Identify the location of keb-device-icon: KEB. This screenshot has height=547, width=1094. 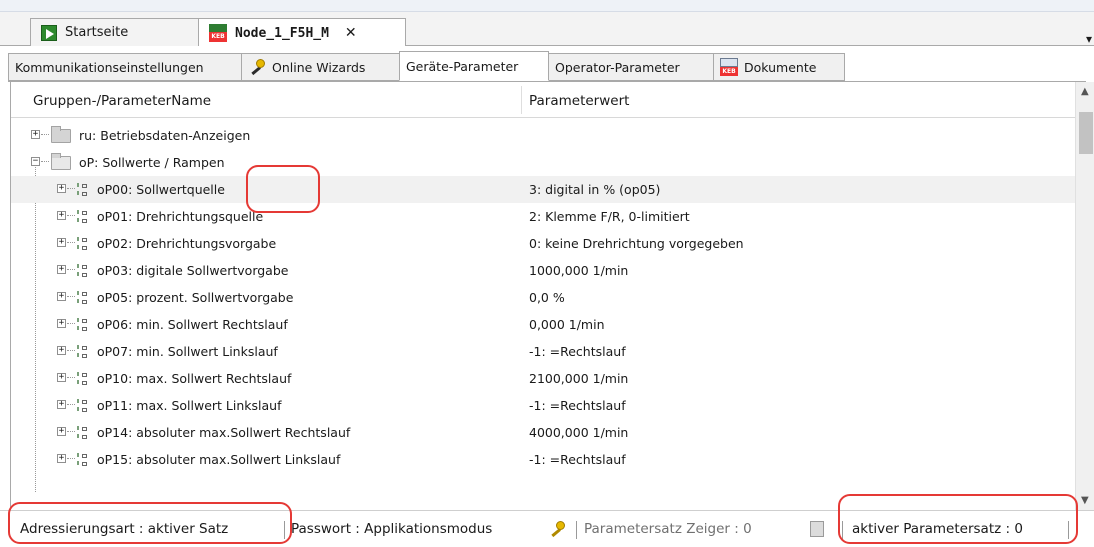
(218, 33).